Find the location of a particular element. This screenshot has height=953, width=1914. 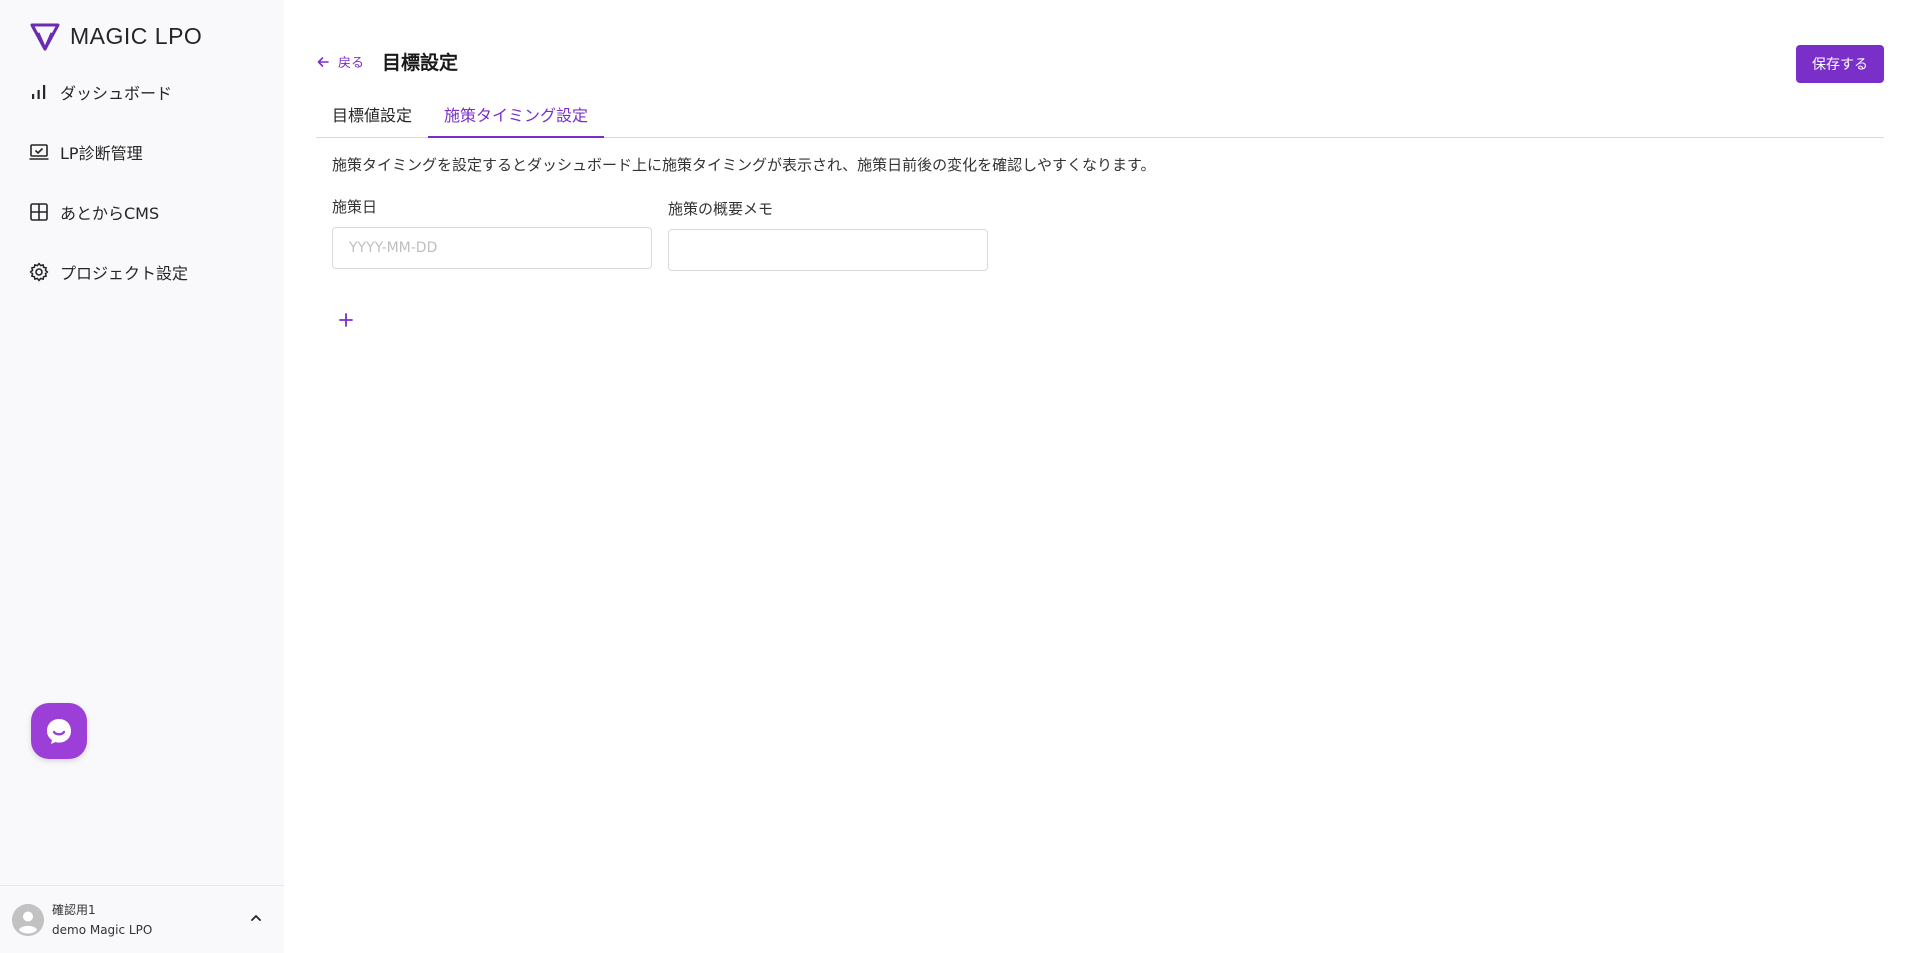

logo: MAGIC LPO is located at coordinates (115, 36).